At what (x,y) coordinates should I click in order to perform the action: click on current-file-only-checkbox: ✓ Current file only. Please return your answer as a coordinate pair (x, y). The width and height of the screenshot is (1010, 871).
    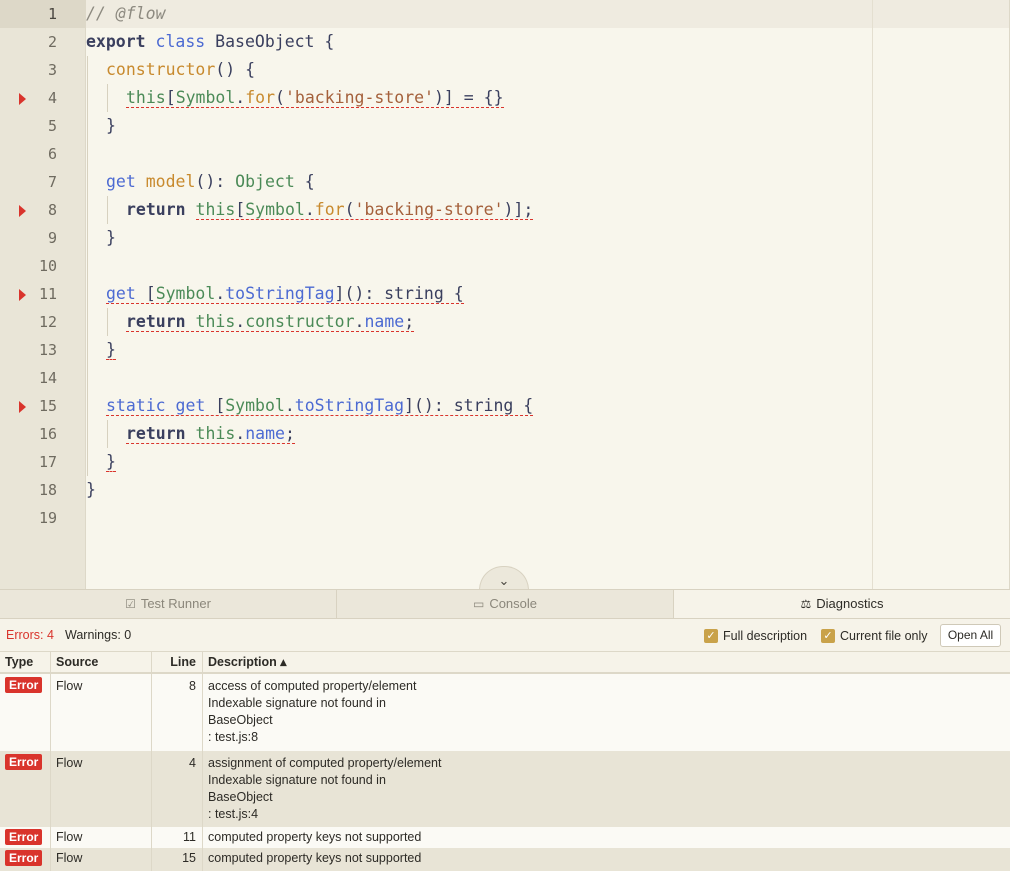
    Looking at the image, I should click on (874, 636).